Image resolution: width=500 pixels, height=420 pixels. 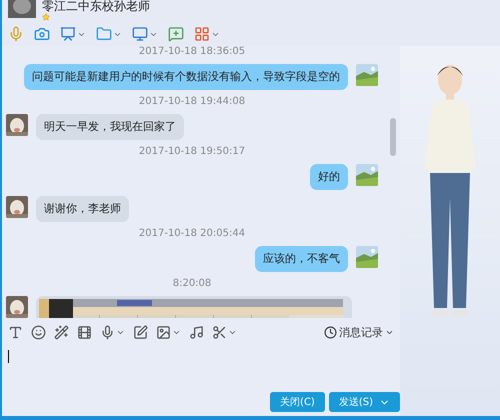 I want to click on music-tool, so click(x=196, y=332).